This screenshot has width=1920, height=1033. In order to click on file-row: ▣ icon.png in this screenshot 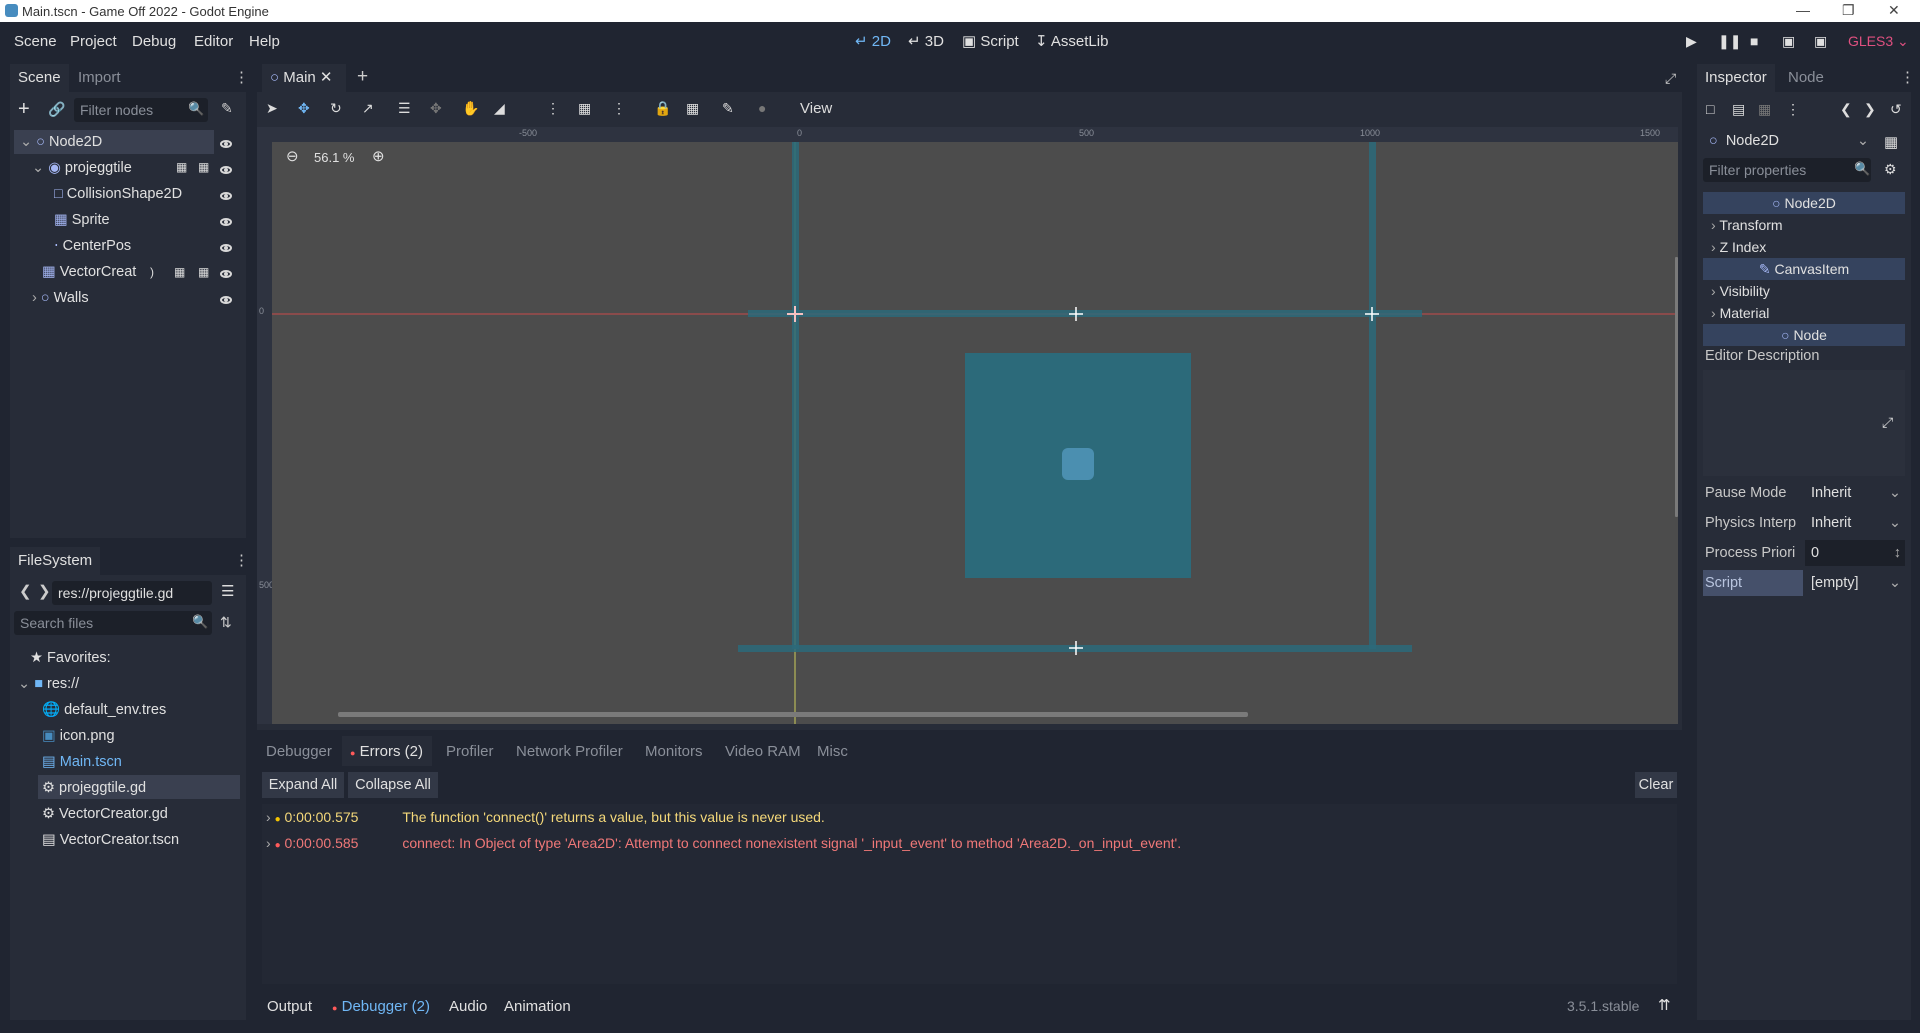, I will do `click(78, 736)`.